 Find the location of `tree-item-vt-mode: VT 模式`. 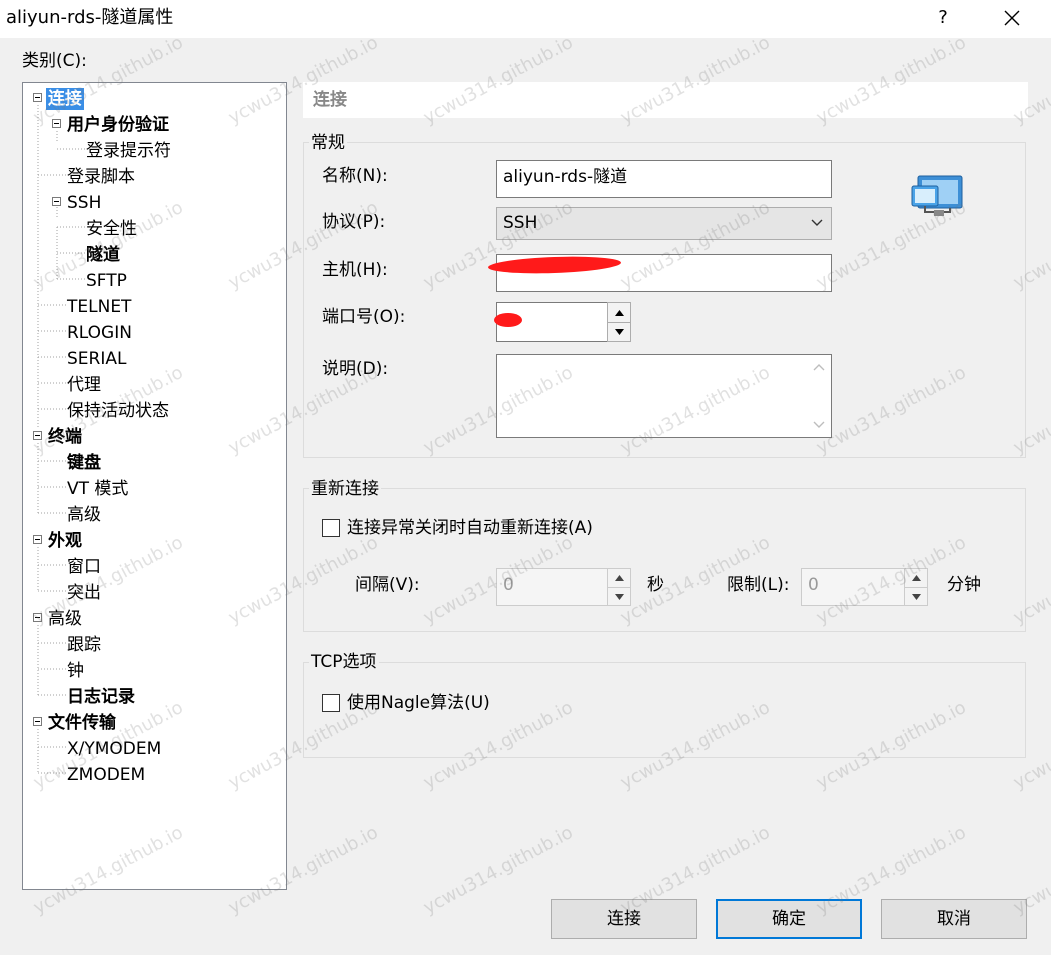

tree-item-vt-mode: VT 模式 is located at coordinates (97, 489).